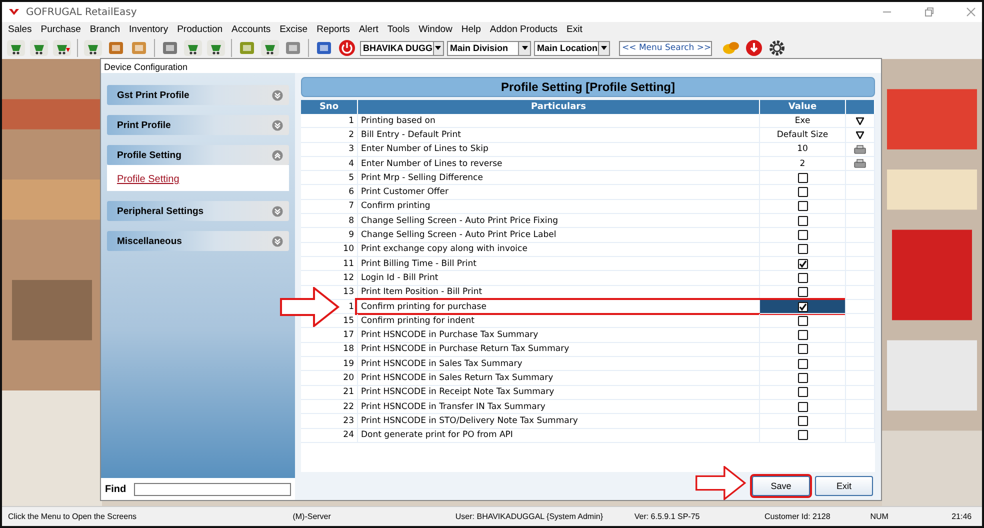 The image size is (984, 528). I want to click on table-cell: Change Selling Screen - Auto Print Price Fixing, so click(559, 221).